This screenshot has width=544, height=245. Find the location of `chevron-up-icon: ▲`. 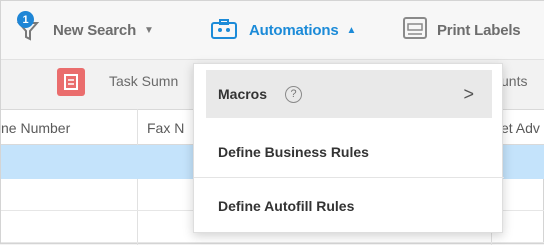

chevron-up-icon: ▲ is located at coordinates (351, 30).